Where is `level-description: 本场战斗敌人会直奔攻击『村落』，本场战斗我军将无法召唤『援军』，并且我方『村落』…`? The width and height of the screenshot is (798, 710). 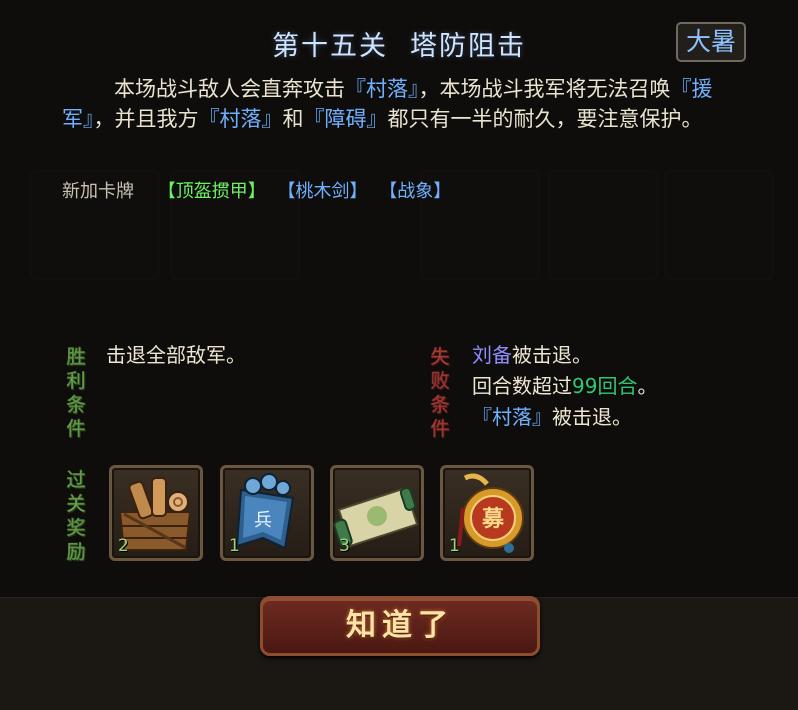
level-description: 本场战斗敌人会直奔攻击『村落』，本场战斗我军将无法召唤『援军』，并且我方『村落』… is located at coordinates (407, 104).